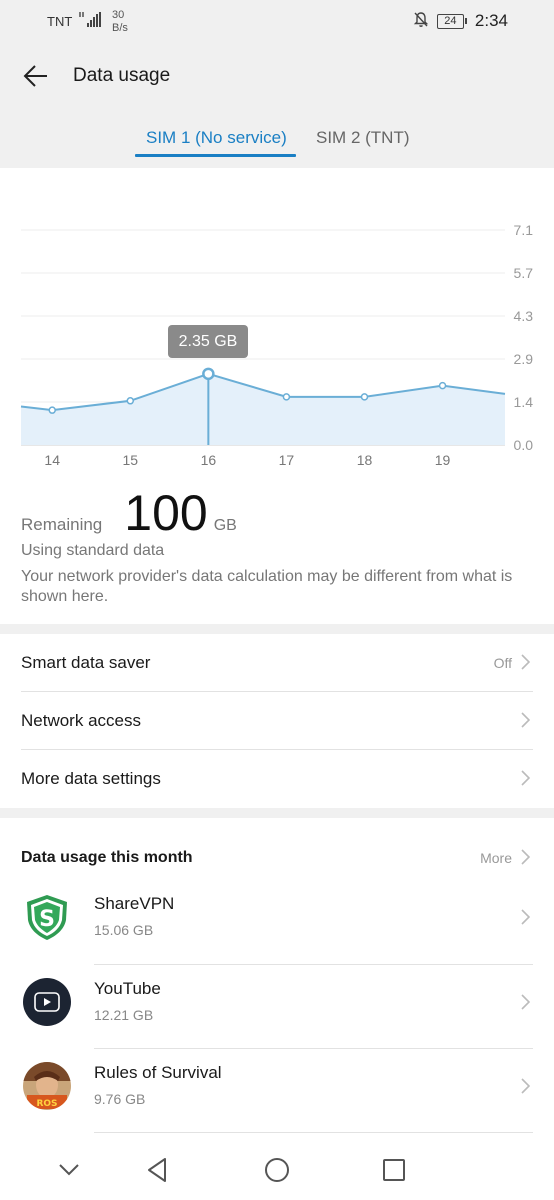 This screenshot has height=1200, width=554. I want to click on x-tick-label: 18, so click(365, 460).